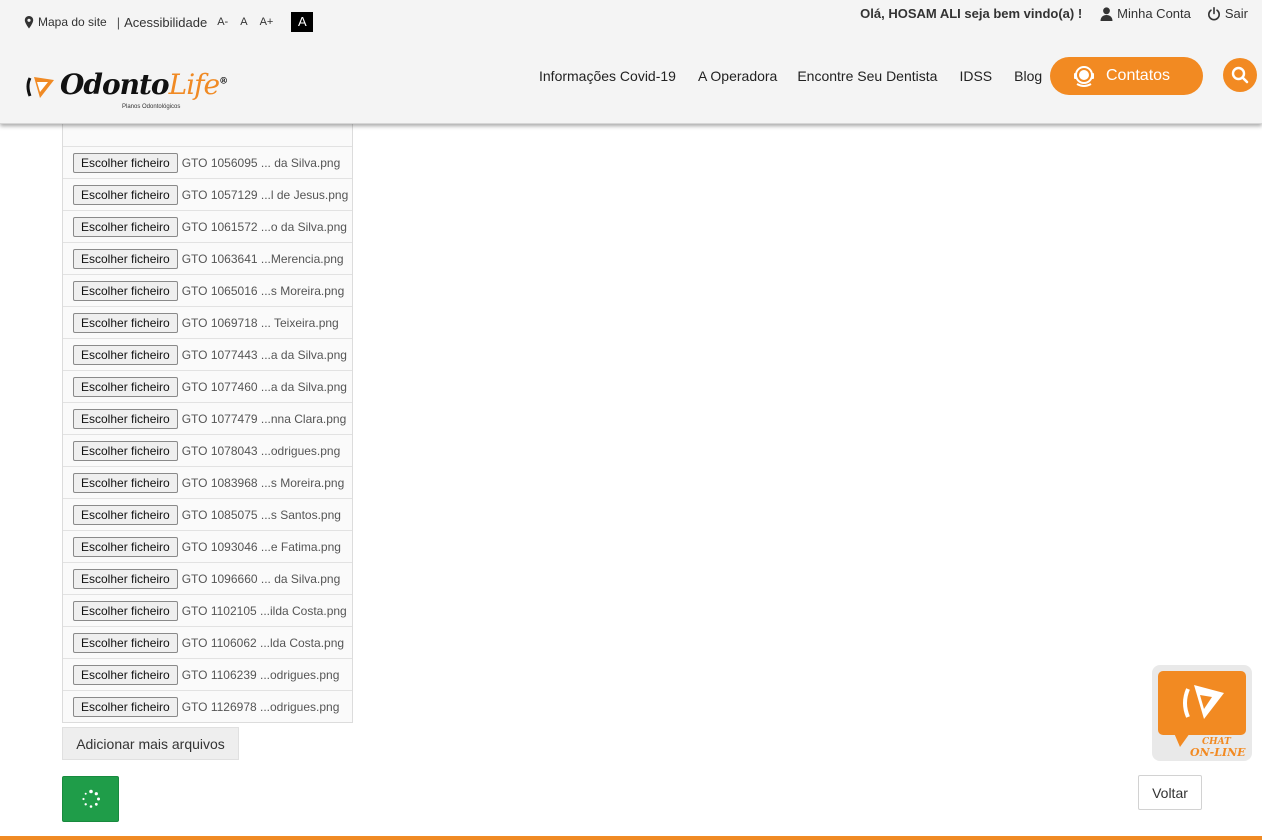 This screenshot has width=1262, height=840. I want to click on accessibility-link: Acessibilidade, so click(165, 22).